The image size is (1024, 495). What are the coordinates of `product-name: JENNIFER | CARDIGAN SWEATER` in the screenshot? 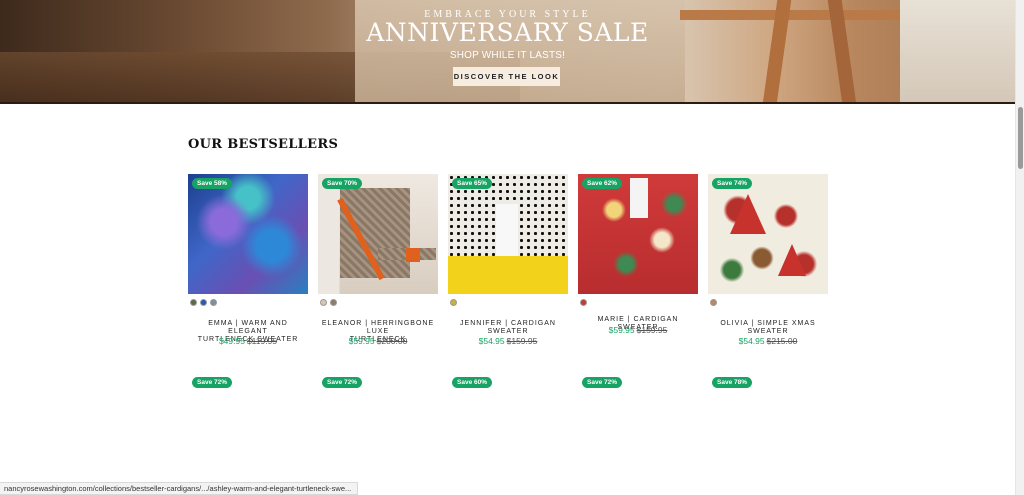 It's located at (508, 328).